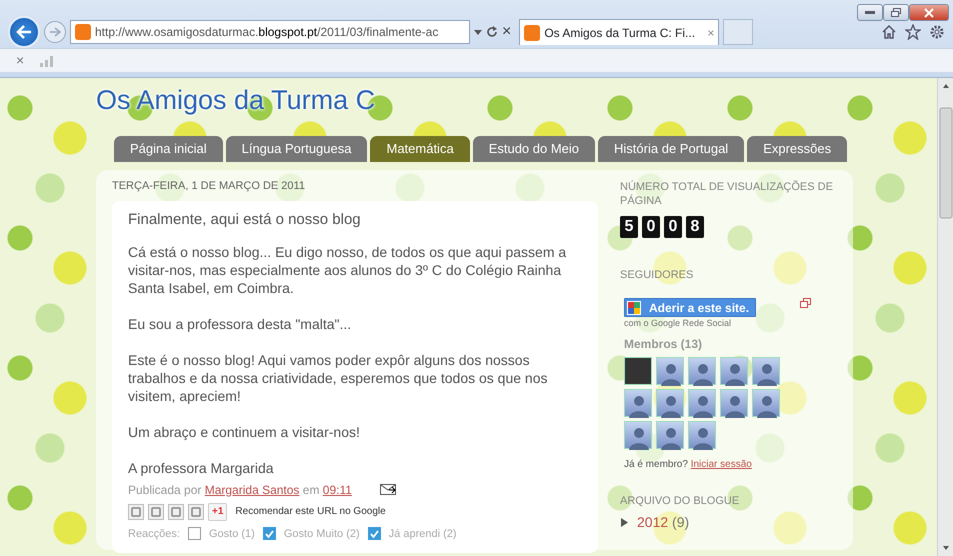 This screenshot has width=953, height=556. I want to click on join-subtitle: com o Google Rede Social, so click(678, 323).